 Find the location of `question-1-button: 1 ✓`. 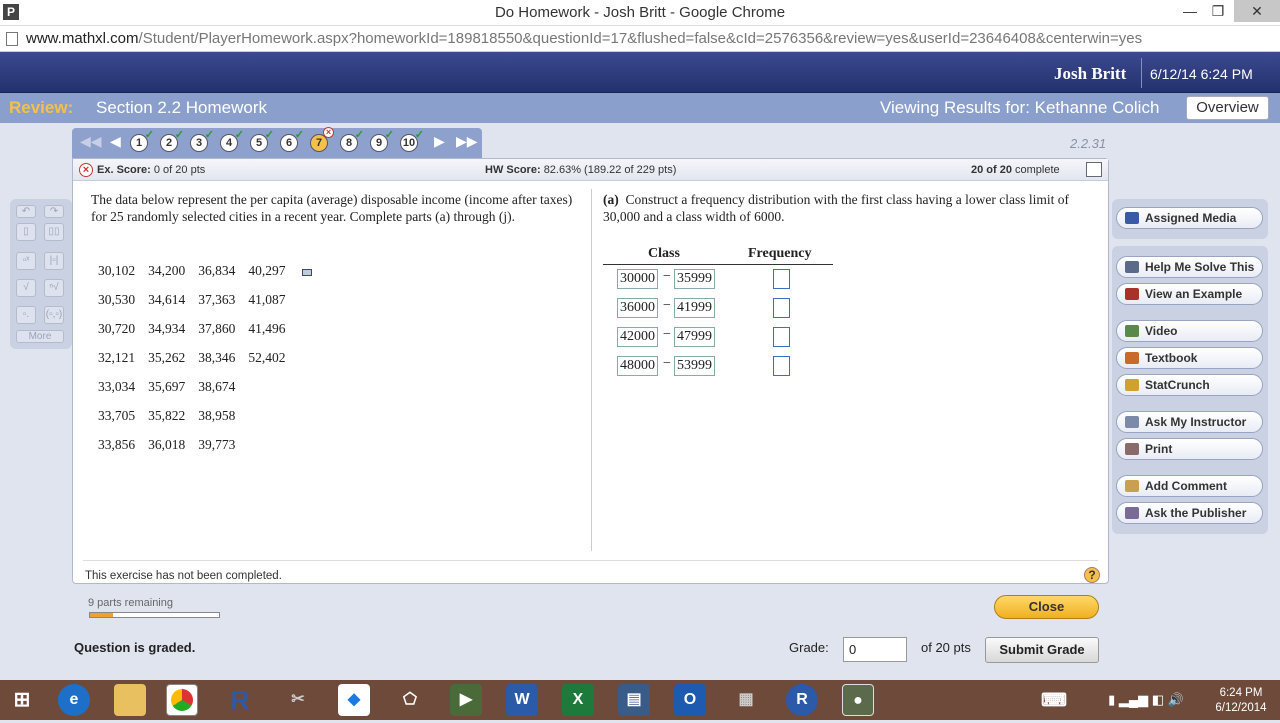

question-1-button: 1 ✓ is located at coordinates (142, 140).